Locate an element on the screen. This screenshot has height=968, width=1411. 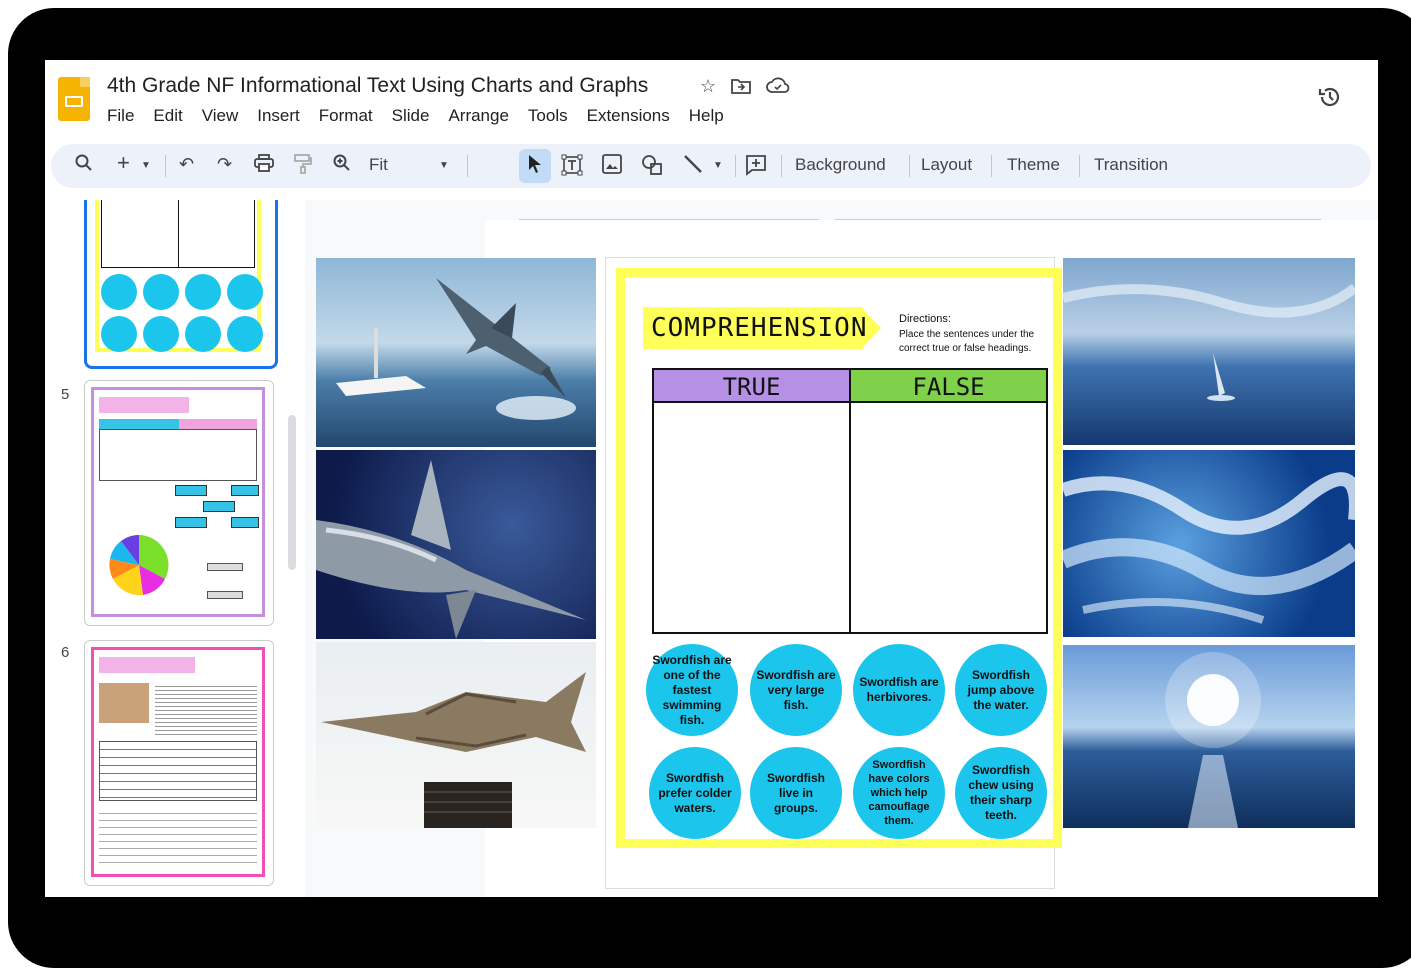
menu-help: Help is located at coordinates (706, 116).